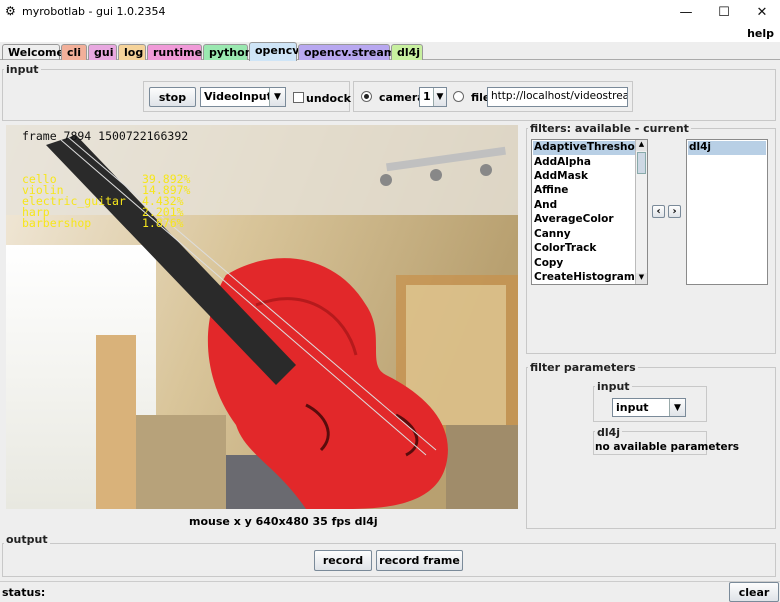 The image size is (780, 602). Describe the element at coordinates (10, 11) in the screenshot. I see `robot-icon: ⚙` at that location.